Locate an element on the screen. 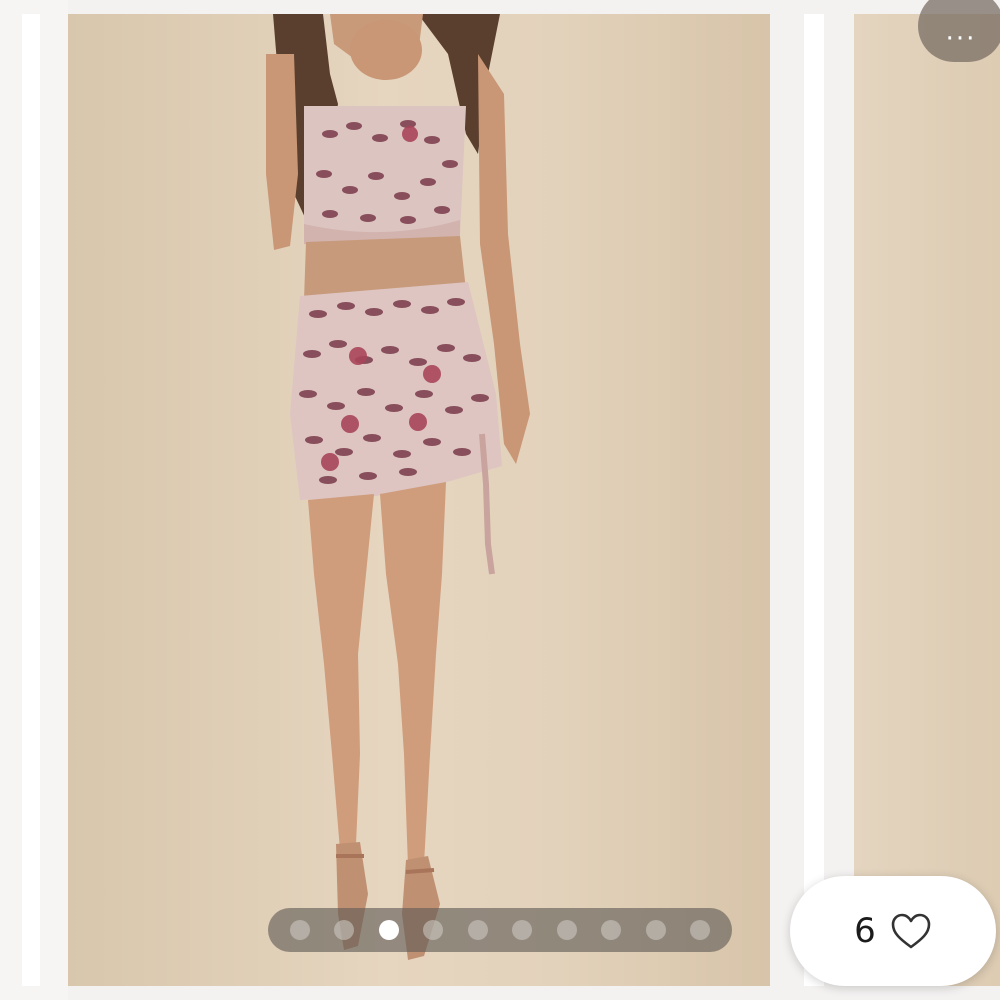 The height and width of the screenshot is (1000, 1000). carousel-pagination is located at coordinates (500, 930).